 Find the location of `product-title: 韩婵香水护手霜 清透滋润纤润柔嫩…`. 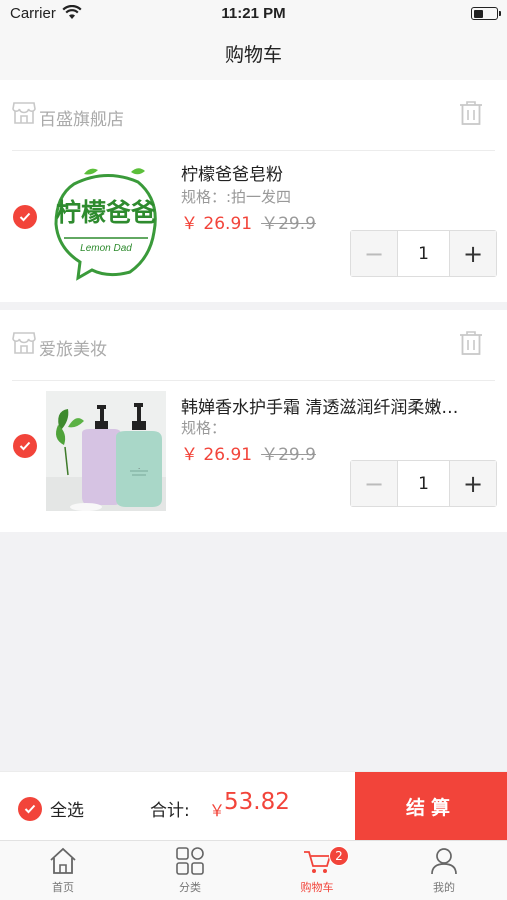

product-title: 韩婵香水护手霜 清透滋润纤润柔嫩… is located at coordinates (333, 405).